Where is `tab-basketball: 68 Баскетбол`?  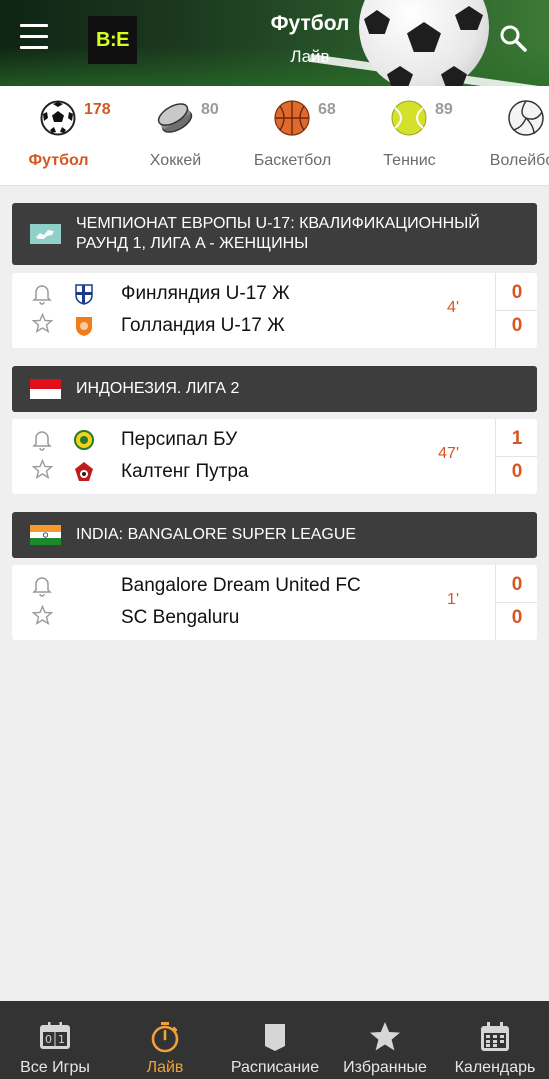 tab-basketball: 68 Баскетбол is located at coordinates (292, 135).